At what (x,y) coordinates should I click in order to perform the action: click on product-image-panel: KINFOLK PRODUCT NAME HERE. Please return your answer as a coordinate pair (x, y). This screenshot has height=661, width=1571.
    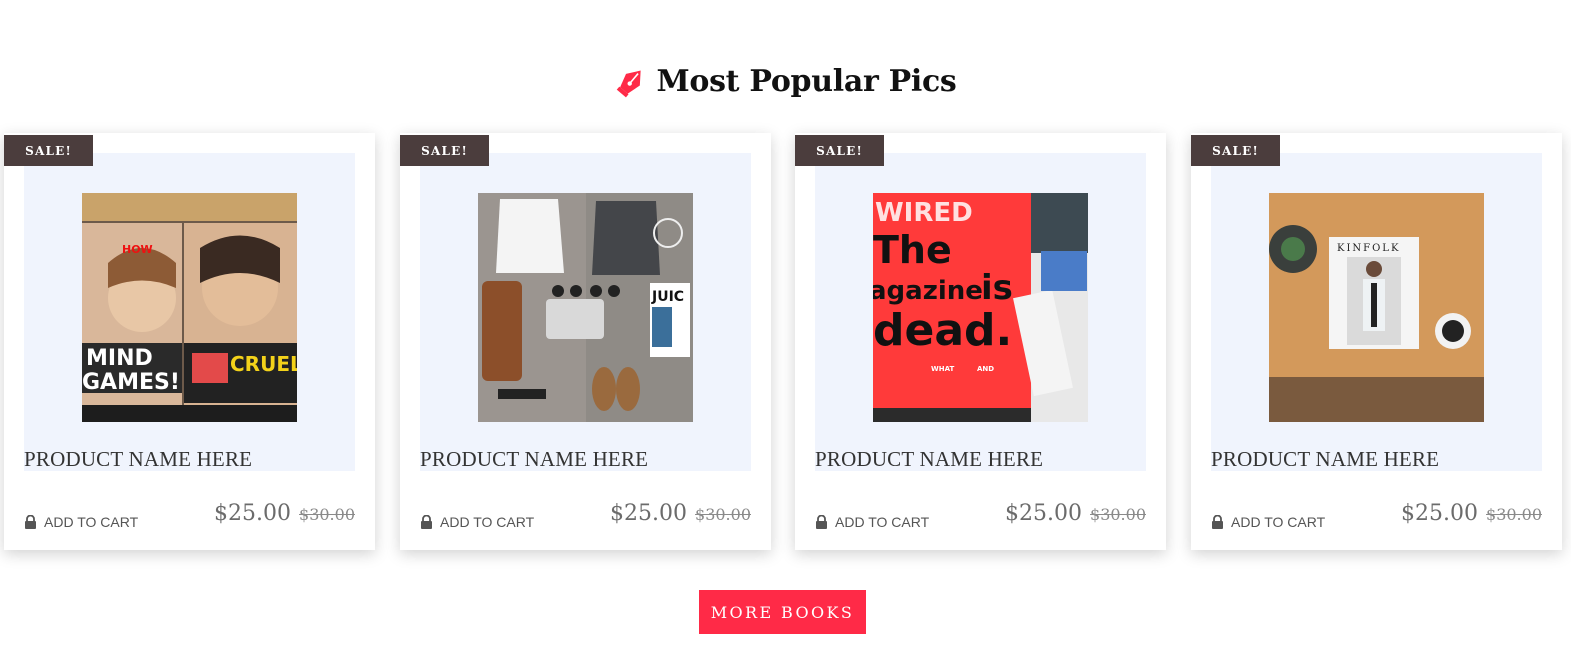
    Looking at the image, I should click on (1376, 312).